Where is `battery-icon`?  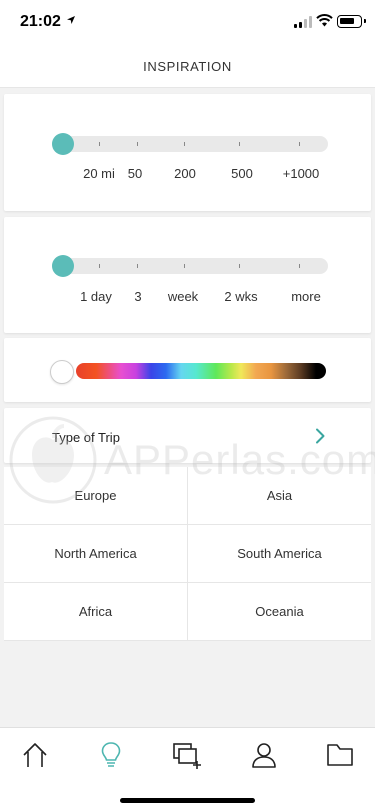
battery-icon is located at coordinates (351, 21).